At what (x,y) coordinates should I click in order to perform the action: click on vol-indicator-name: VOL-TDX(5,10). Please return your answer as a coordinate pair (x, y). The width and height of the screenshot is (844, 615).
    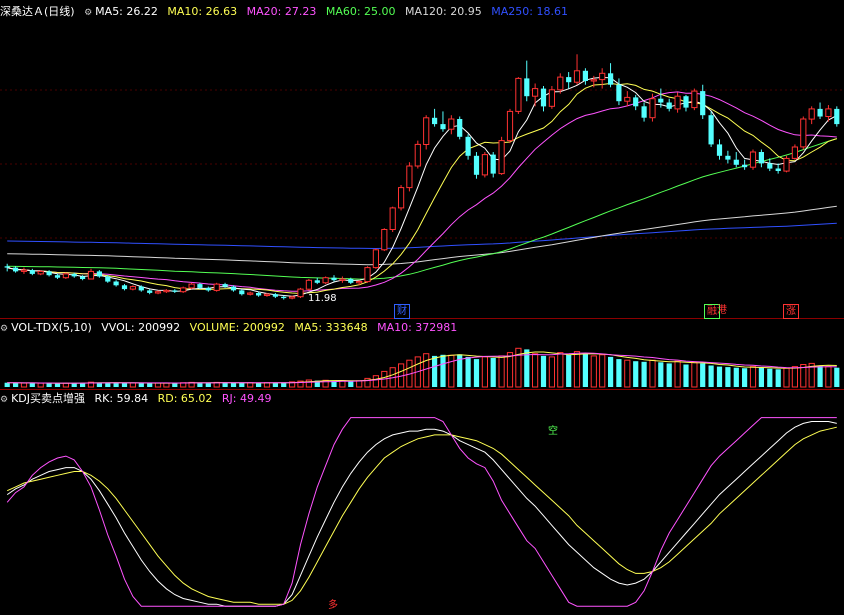
    Looking at the image, I should click on (51, 327).